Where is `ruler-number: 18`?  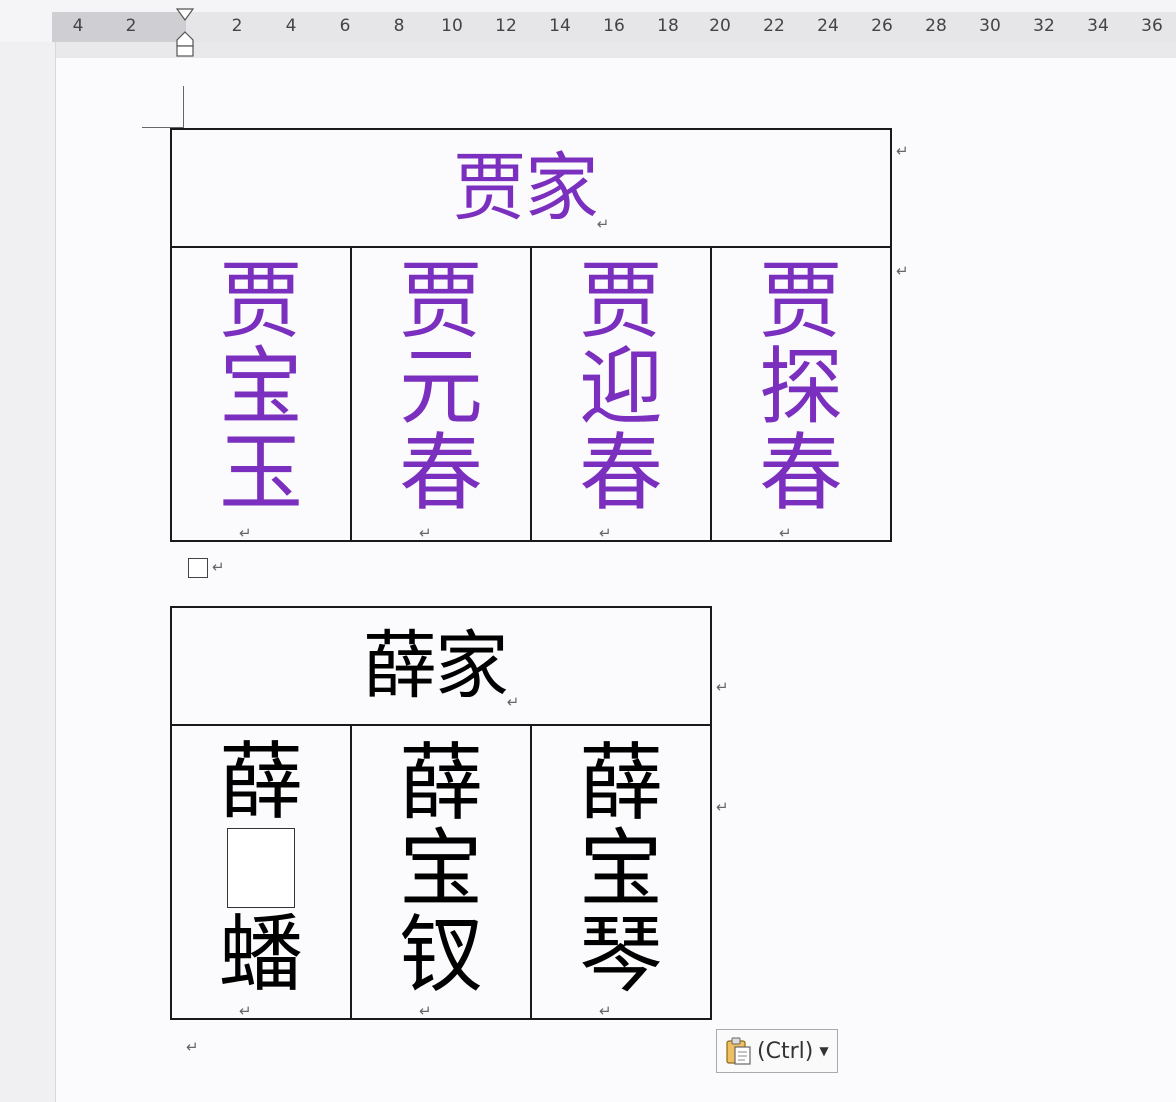
ruler-number: 18 is located at coordinates (668, 26).